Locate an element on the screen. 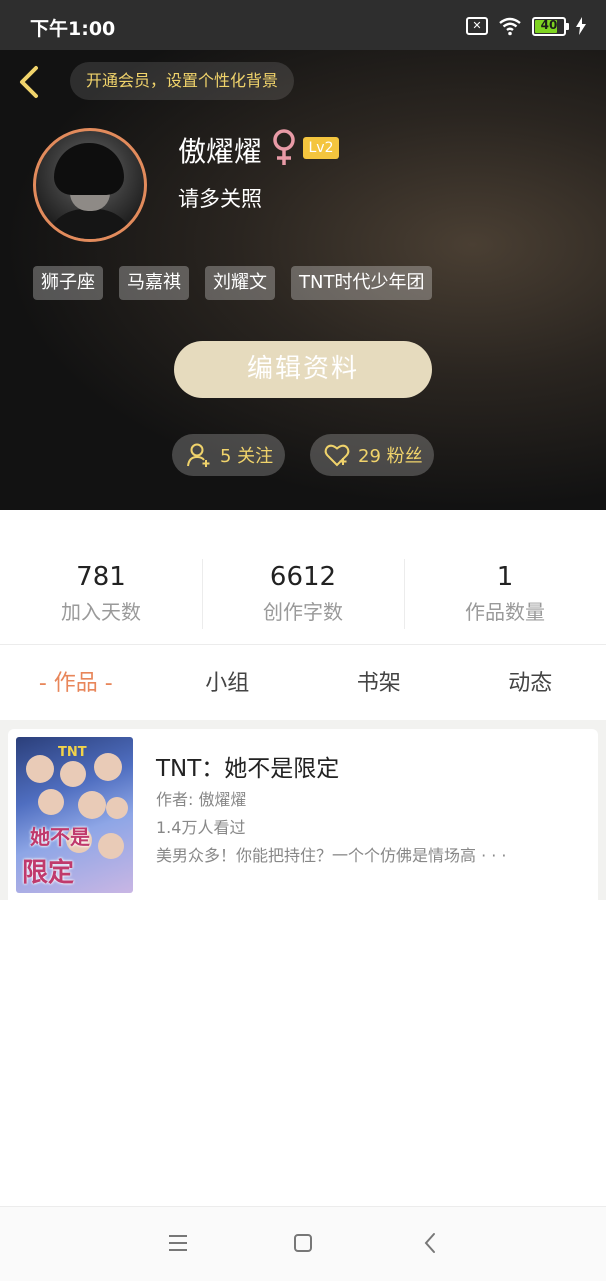  stat-words: 6612 创作字数 is located at coordinates (303, 595).